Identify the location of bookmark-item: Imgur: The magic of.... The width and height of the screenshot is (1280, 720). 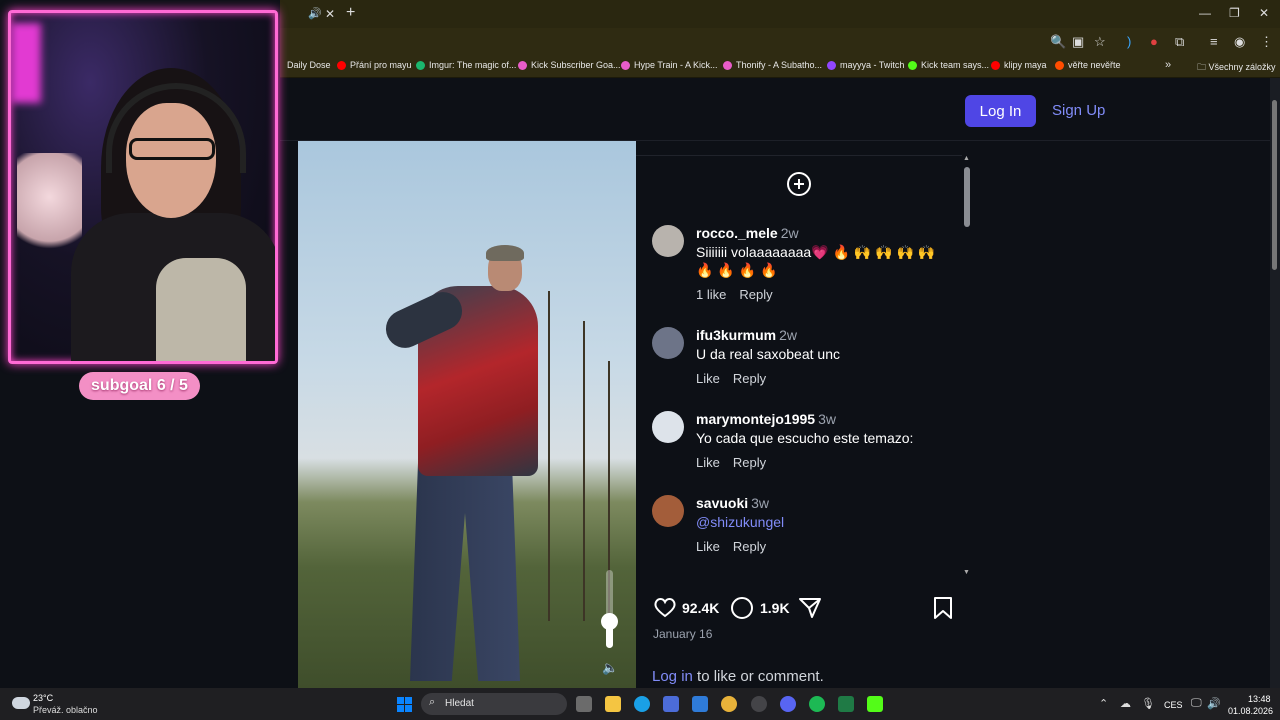
(466, 65).